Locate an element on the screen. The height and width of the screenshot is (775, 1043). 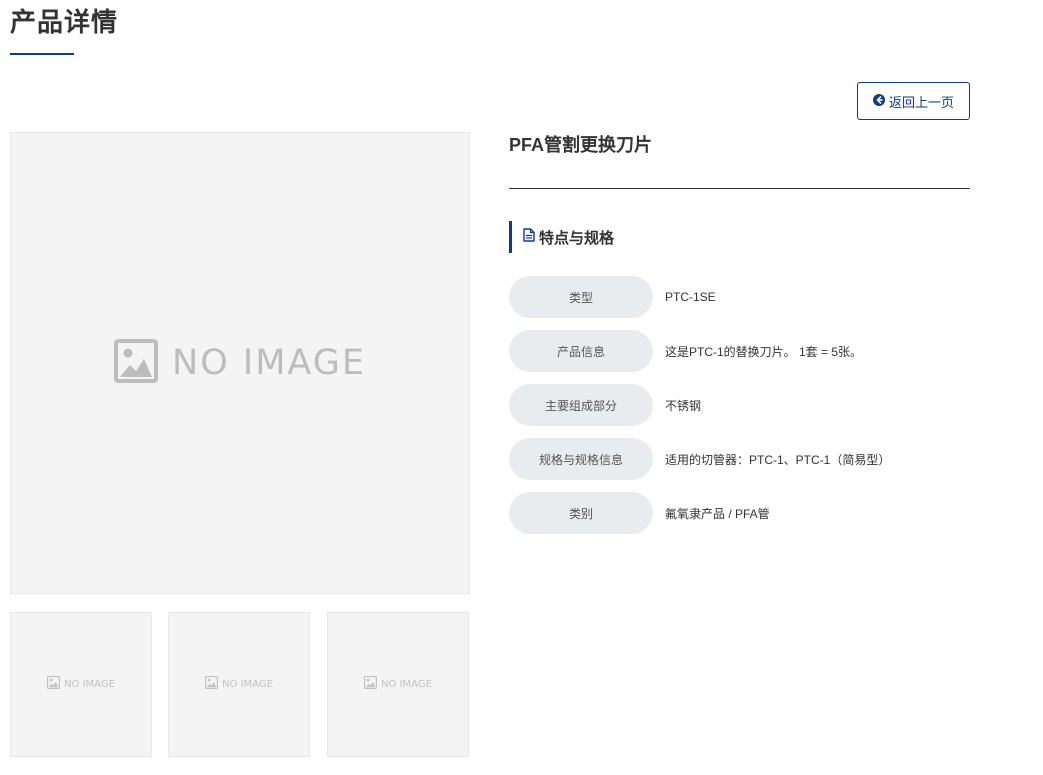
thumbnail-2: NO IMAGE is located at coordinates (239, 684).